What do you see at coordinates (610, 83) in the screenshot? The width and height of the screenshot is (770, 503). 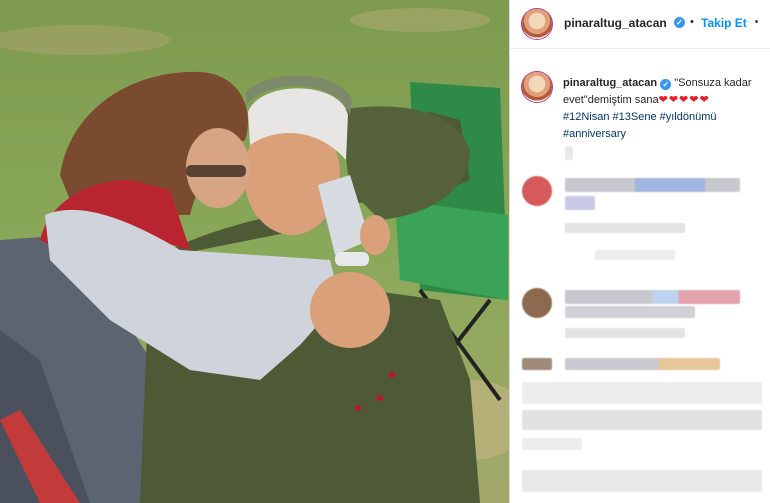 I see `caption-username: pinaraltug_atacan` at bounding box center [610, 83].